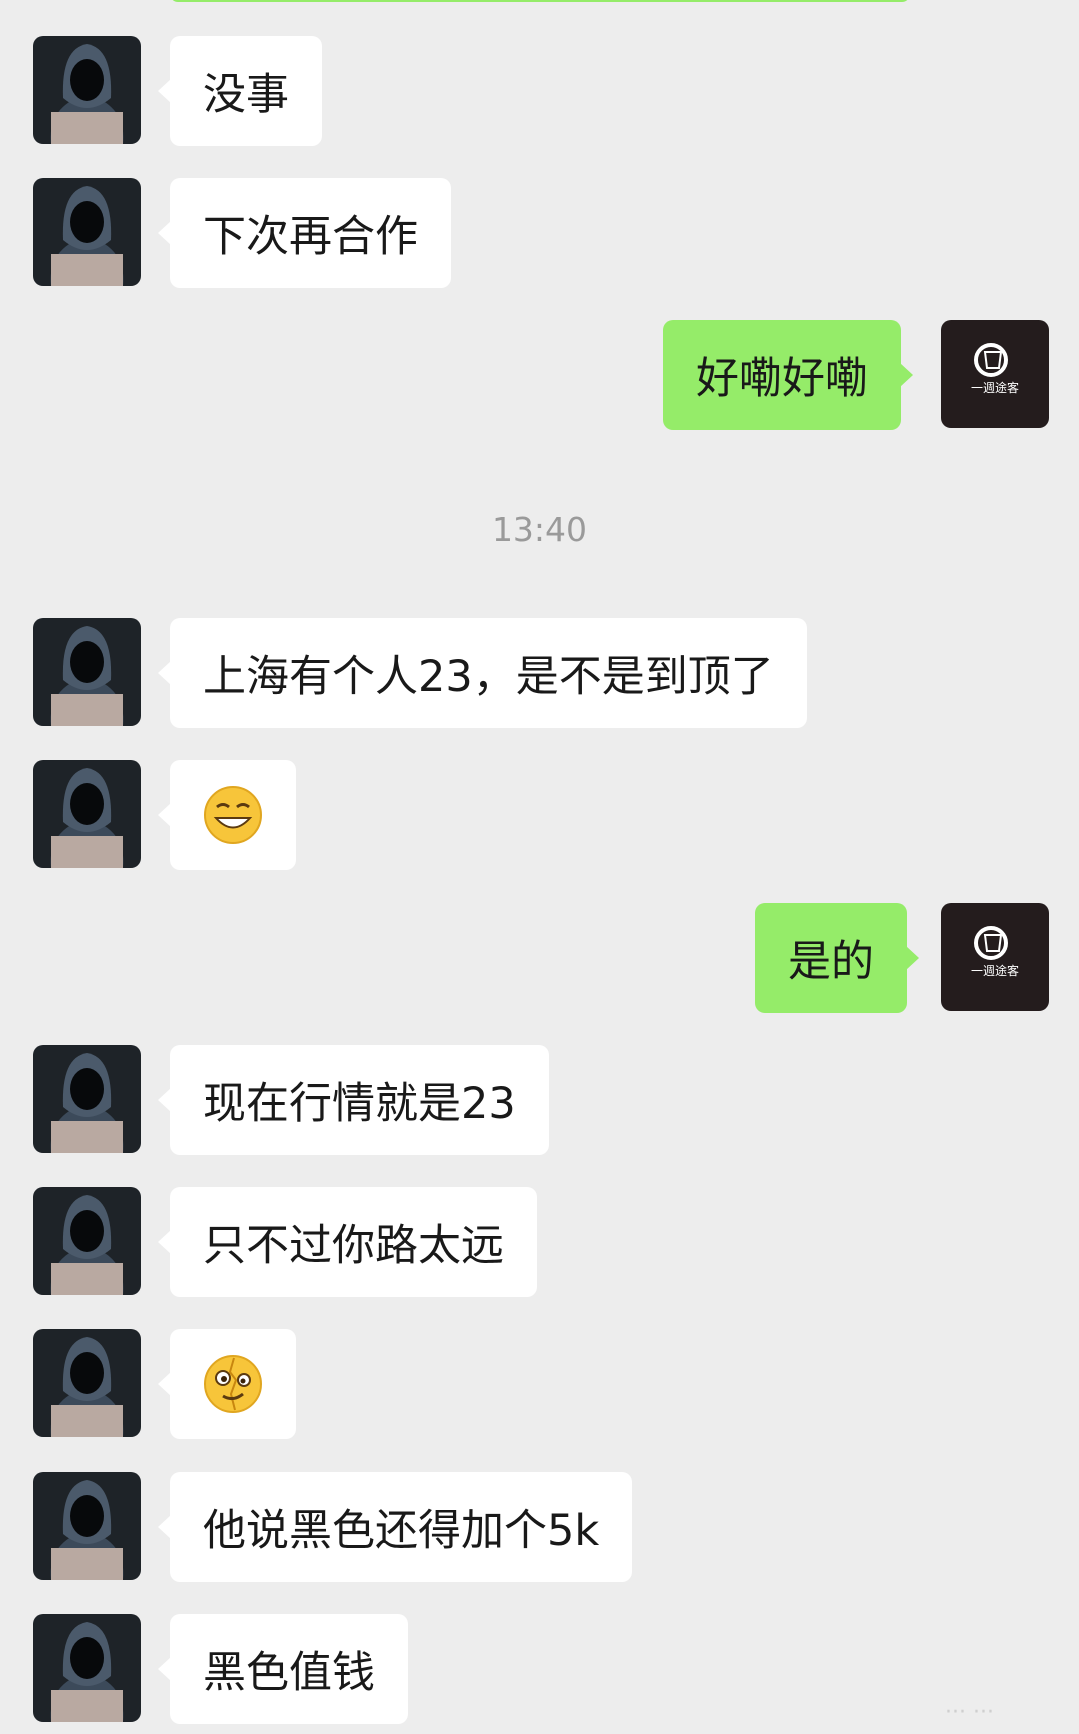 Image resolution: width=1079 pixels, height=1734 pixels. What do you see at coordinates (539, 233) in the screenshot?
I see `message-row: 下次再合作` at bounding box center [539, 233].